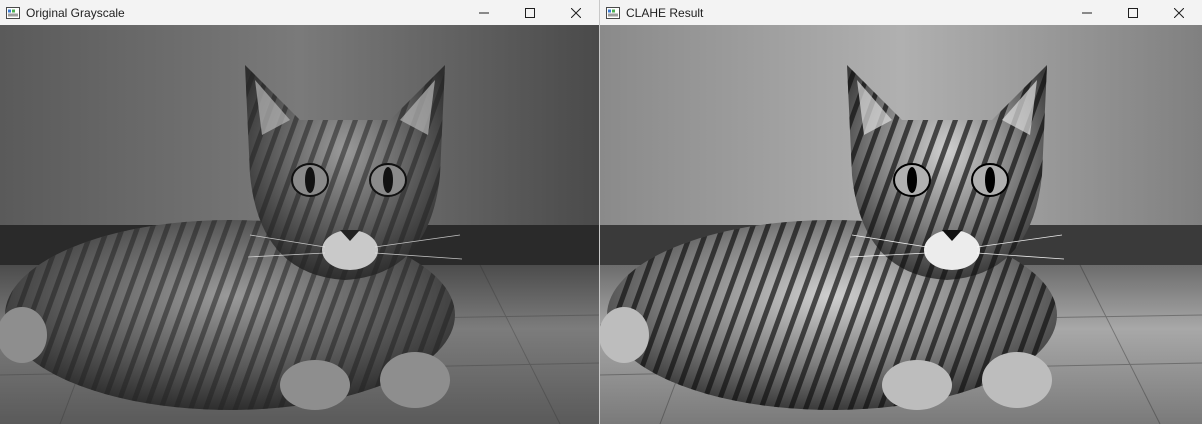 The width and height of the screenshot is (1202, 424). Describe the element at coordinates (299, 12) in the screenshot. I see `titlebar: Original Grayscale` at that location.